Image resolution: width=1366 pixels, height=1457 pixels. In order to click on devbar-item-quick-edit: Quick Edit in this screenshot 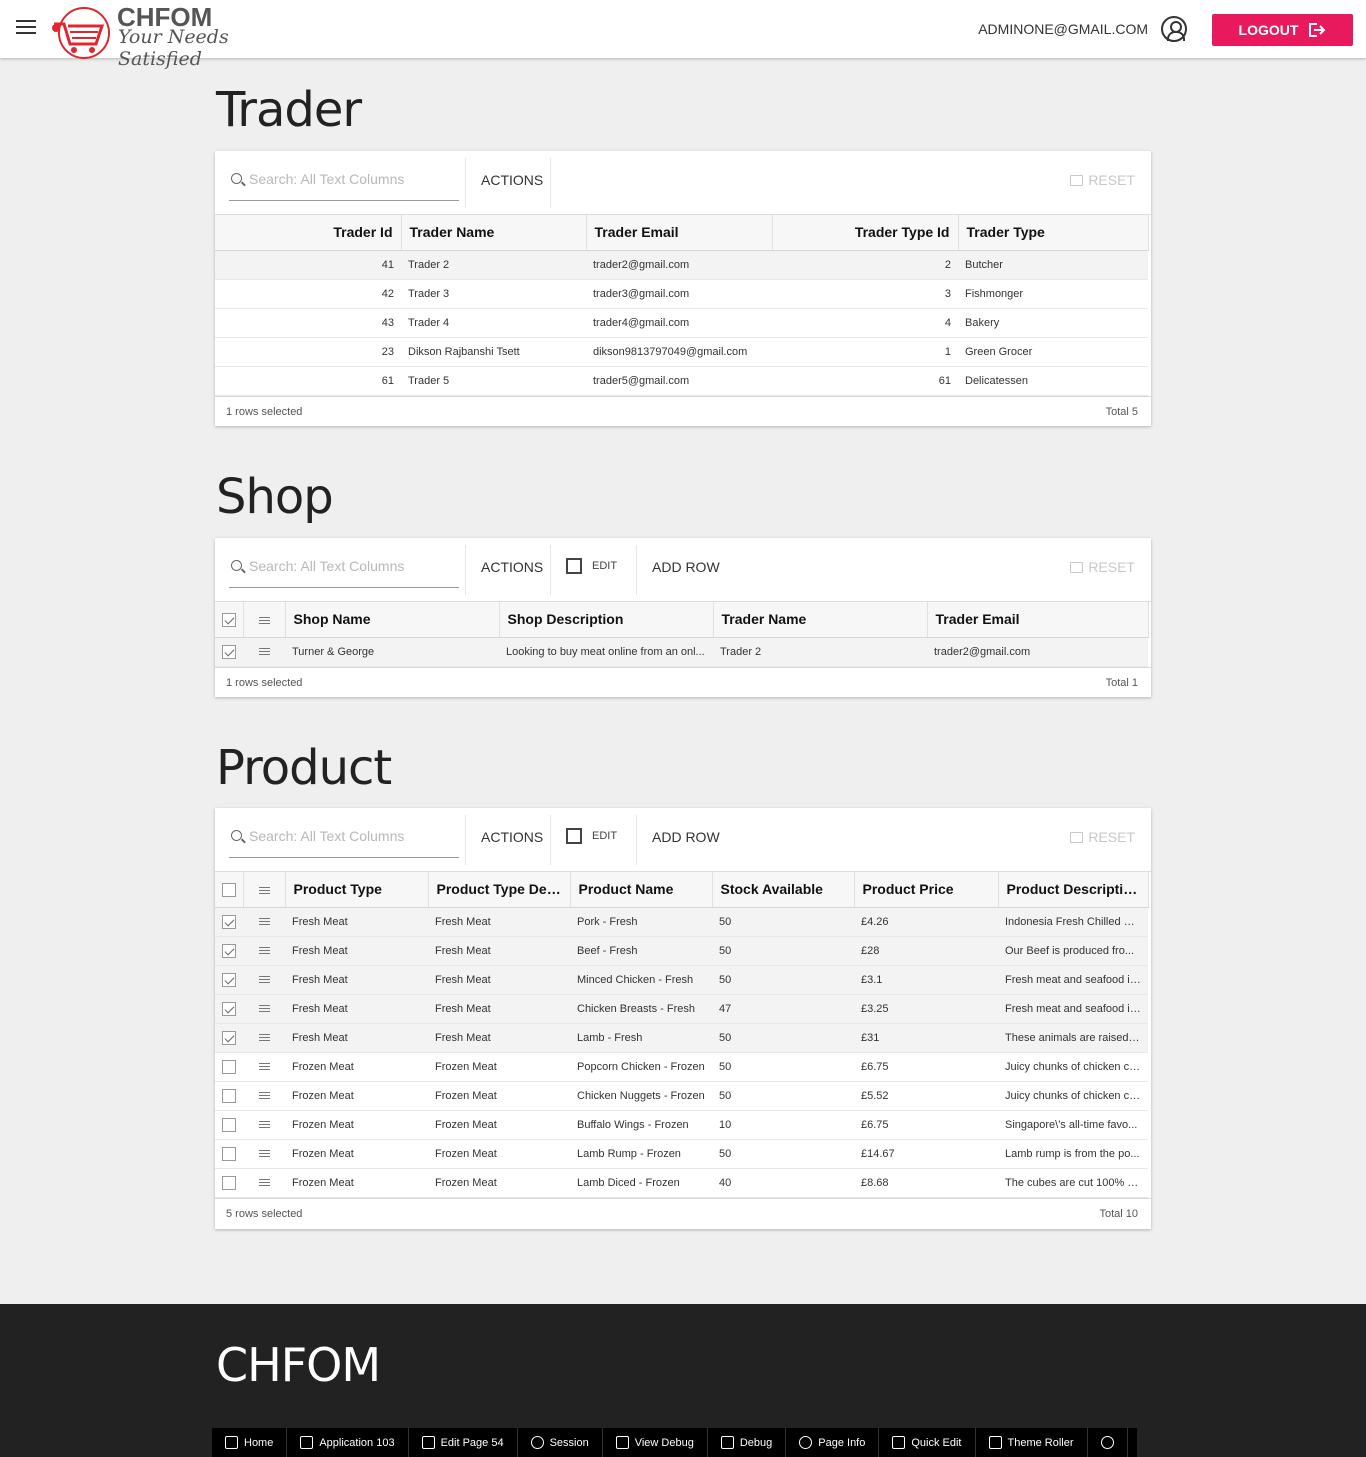, I will do `click(927, 1442)`.